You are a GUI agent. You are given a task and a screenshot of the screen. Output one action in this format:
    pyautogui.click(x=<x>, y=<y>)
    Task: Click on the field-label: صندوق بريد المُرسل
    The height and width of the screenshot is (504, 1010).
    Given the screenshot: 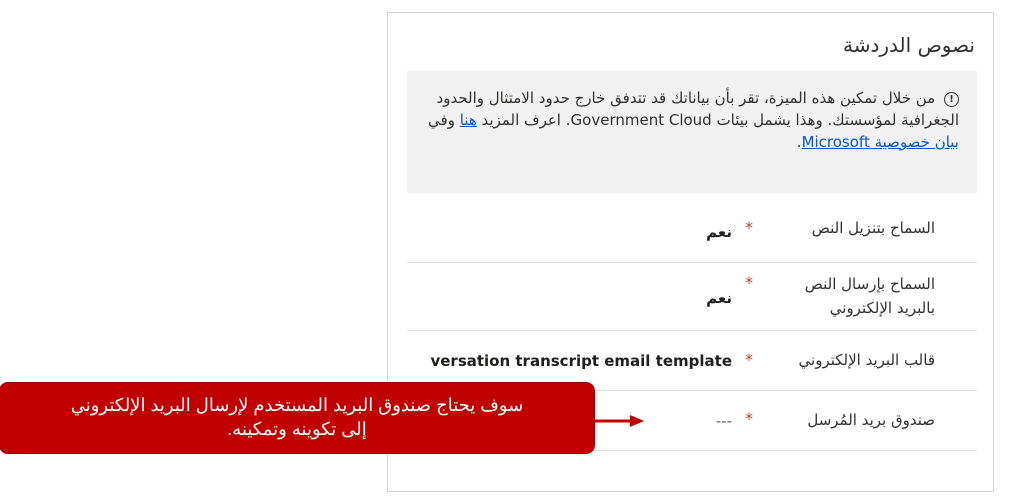 What is the action you would take?
    pyautogui.click(x=871, y=420)
    